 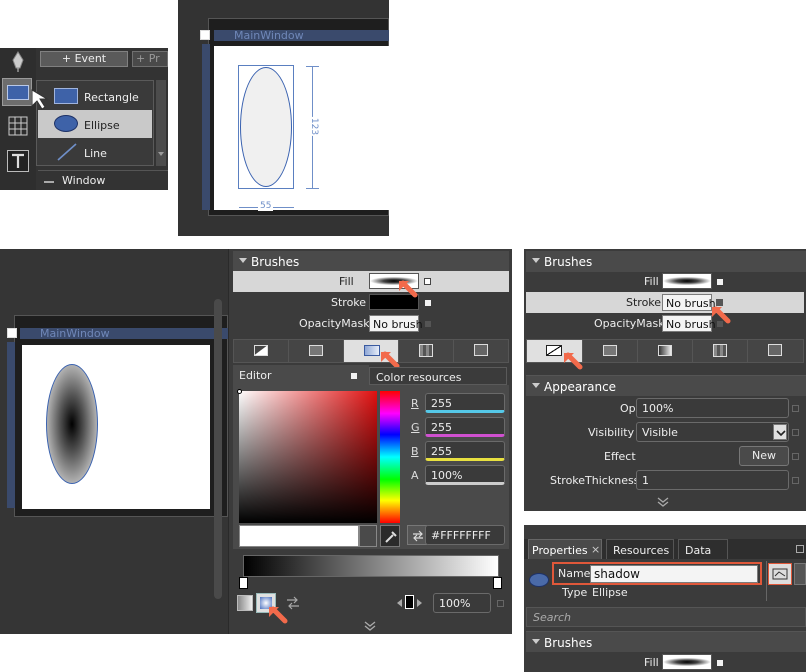 I want to click on close-icon: ×, so click(x=595, y=549).